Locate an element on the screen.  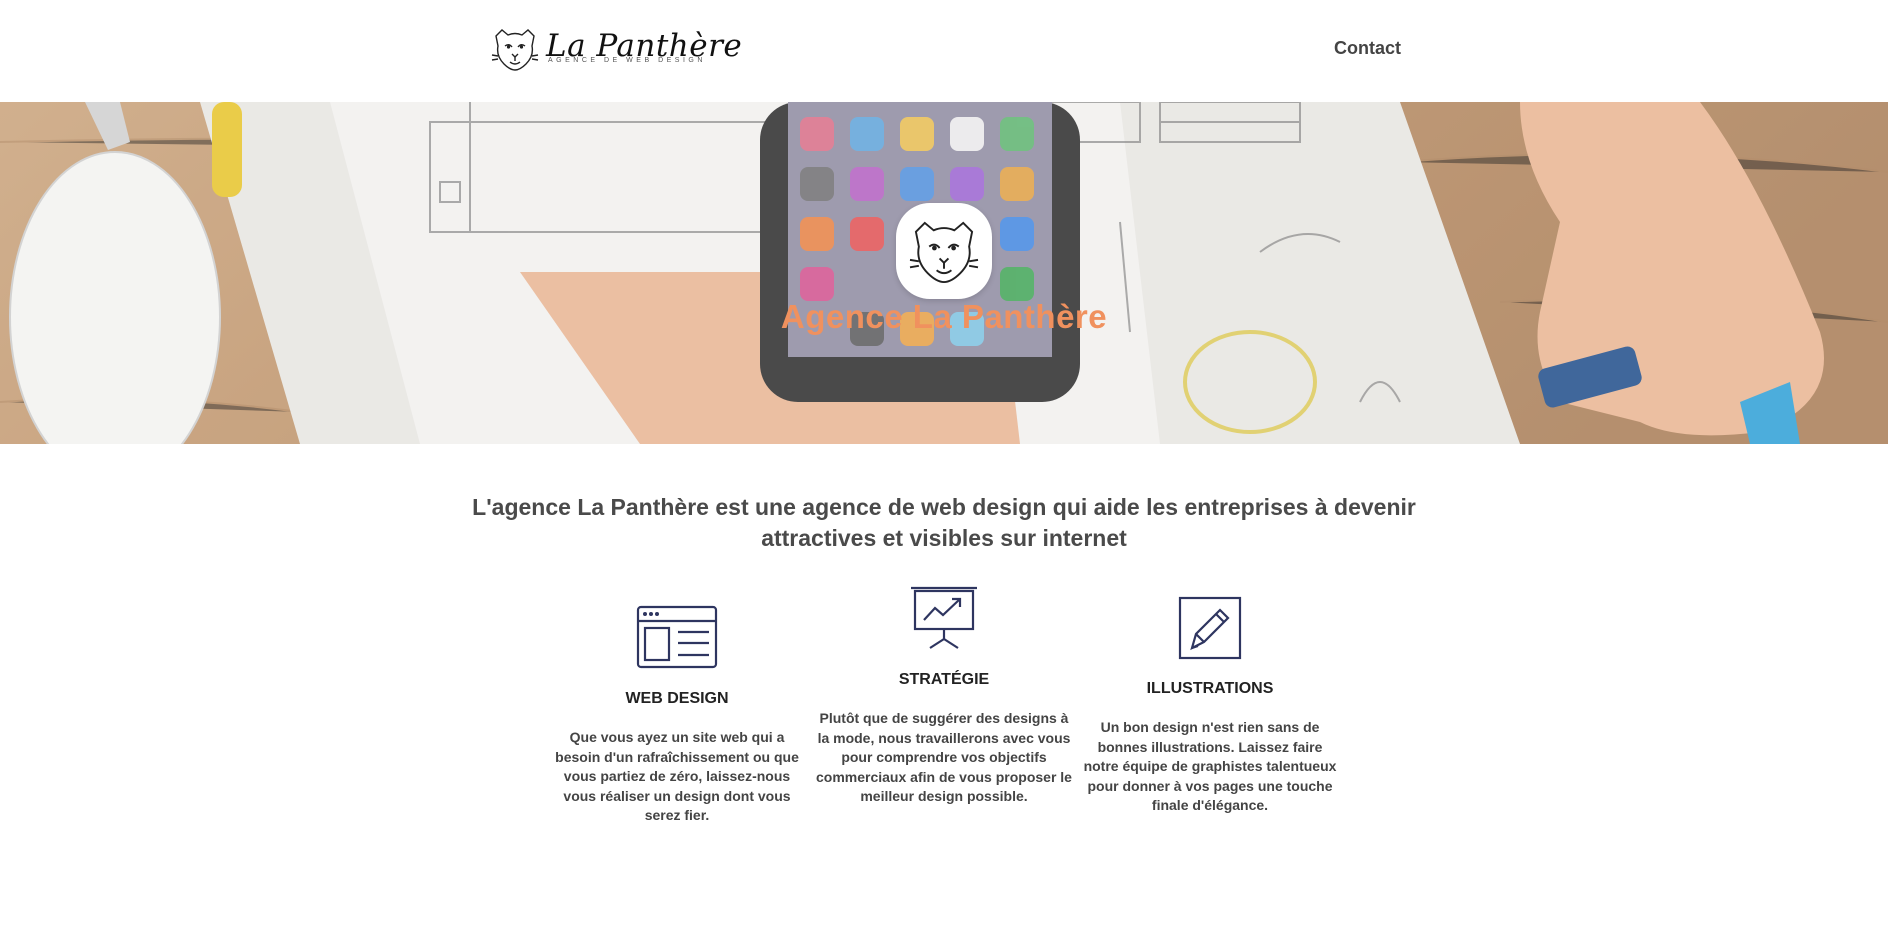
logo-tagline: AGENCE DE WEB DESIGN is located at coordinates (627, 60).